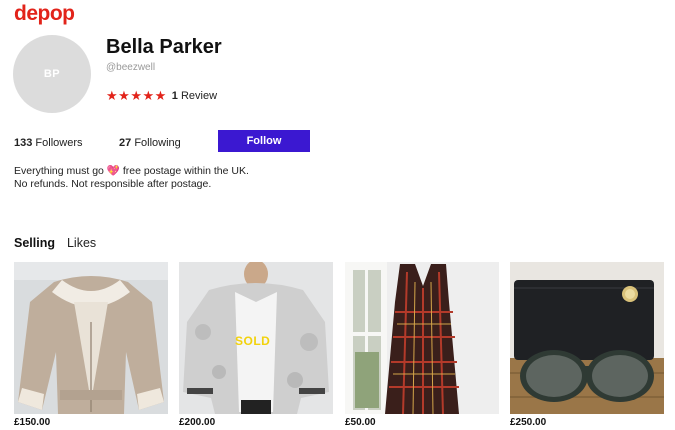 Image resolution: width=675 pixels, height=430 pixels. I want to click on sold-badge: SOLD, so click(253, 341).